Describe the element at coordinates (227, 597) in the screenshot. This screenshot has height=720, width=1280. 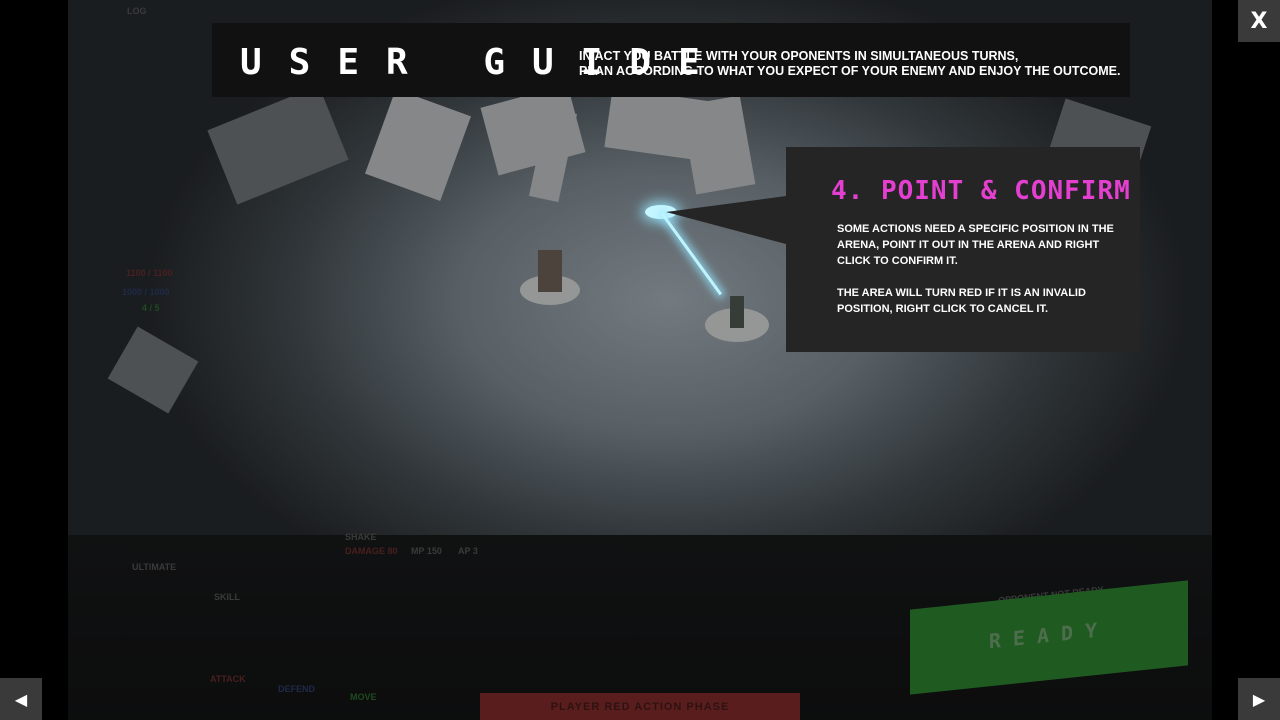
I see `skill-label: SKILL` at that location.